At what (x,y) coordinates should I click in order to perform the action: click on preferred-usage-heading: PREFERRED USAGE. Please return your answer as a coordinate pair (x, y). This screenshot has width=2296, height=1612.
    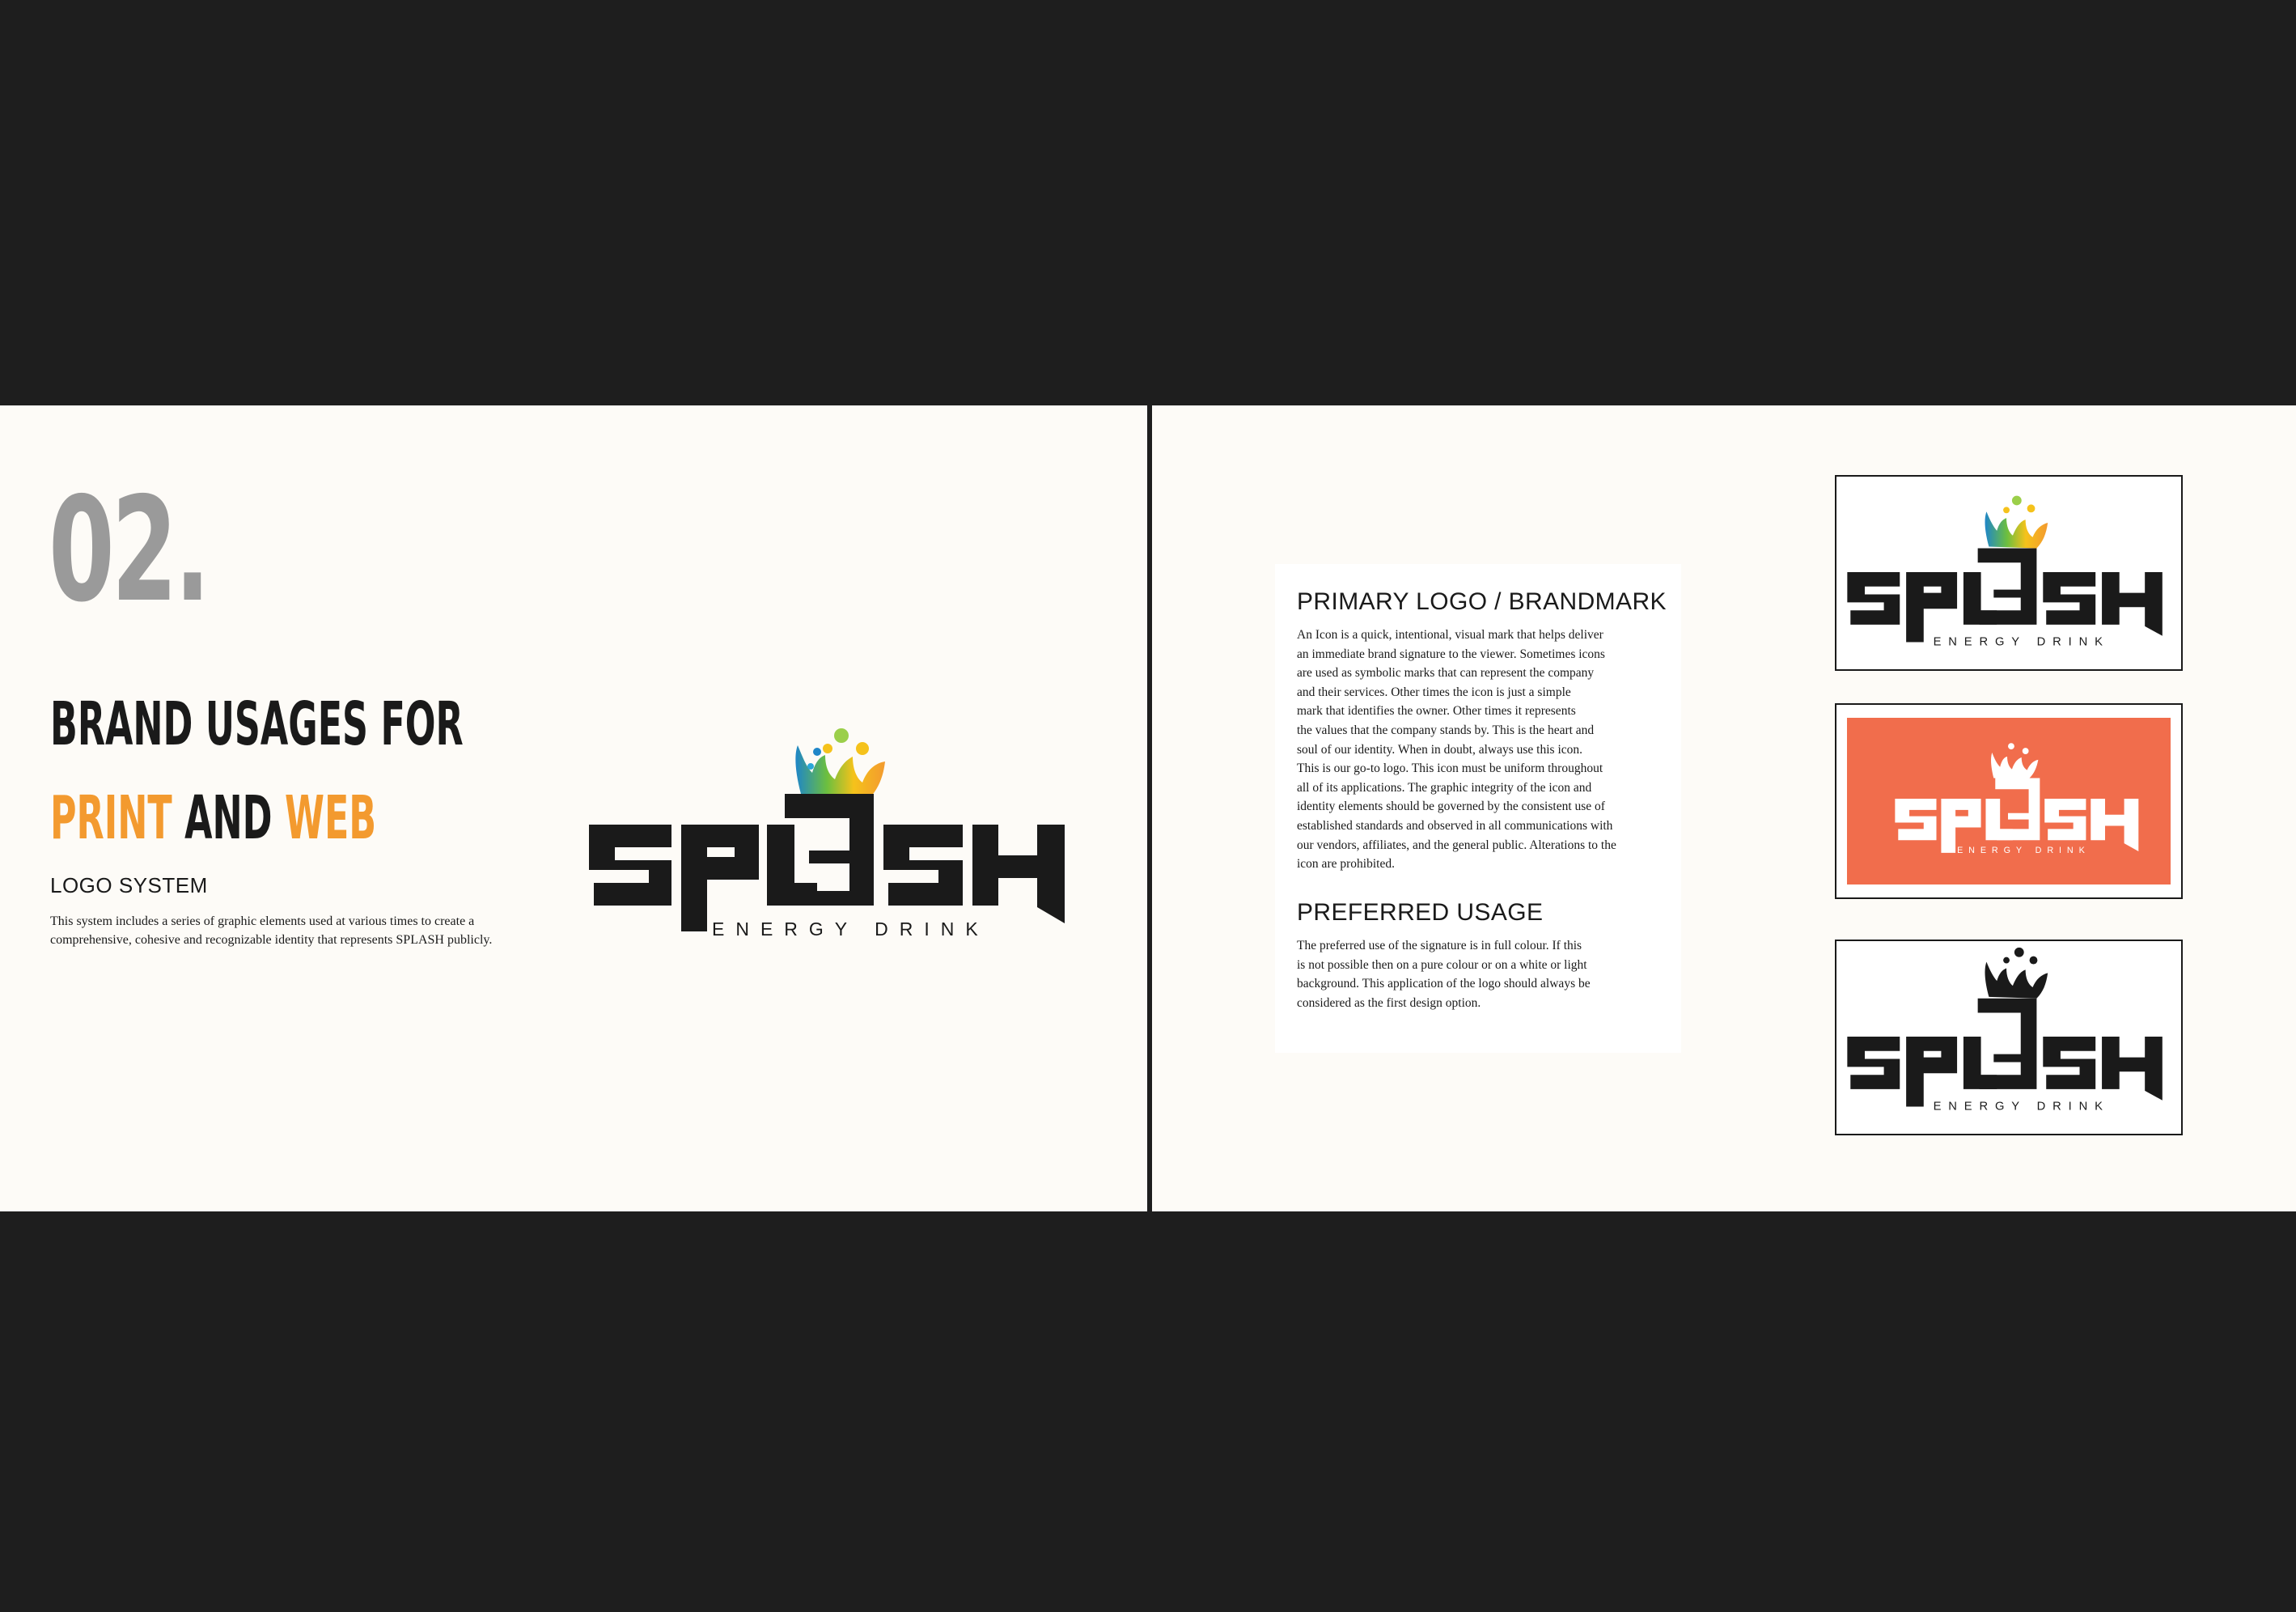
    Looking at the image, I should click on (1420, 912).